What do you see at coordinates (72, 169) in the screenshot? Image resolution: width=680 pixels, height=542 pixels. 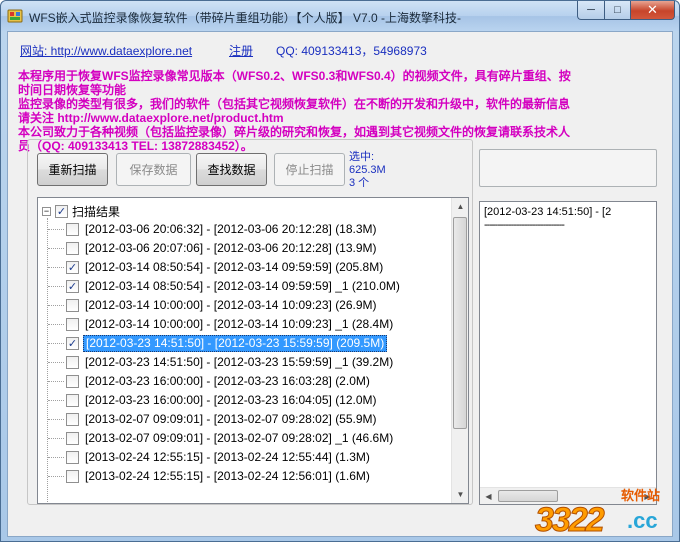 I see `rescan-button: 重新扫描` at bounding box center [72, 169].